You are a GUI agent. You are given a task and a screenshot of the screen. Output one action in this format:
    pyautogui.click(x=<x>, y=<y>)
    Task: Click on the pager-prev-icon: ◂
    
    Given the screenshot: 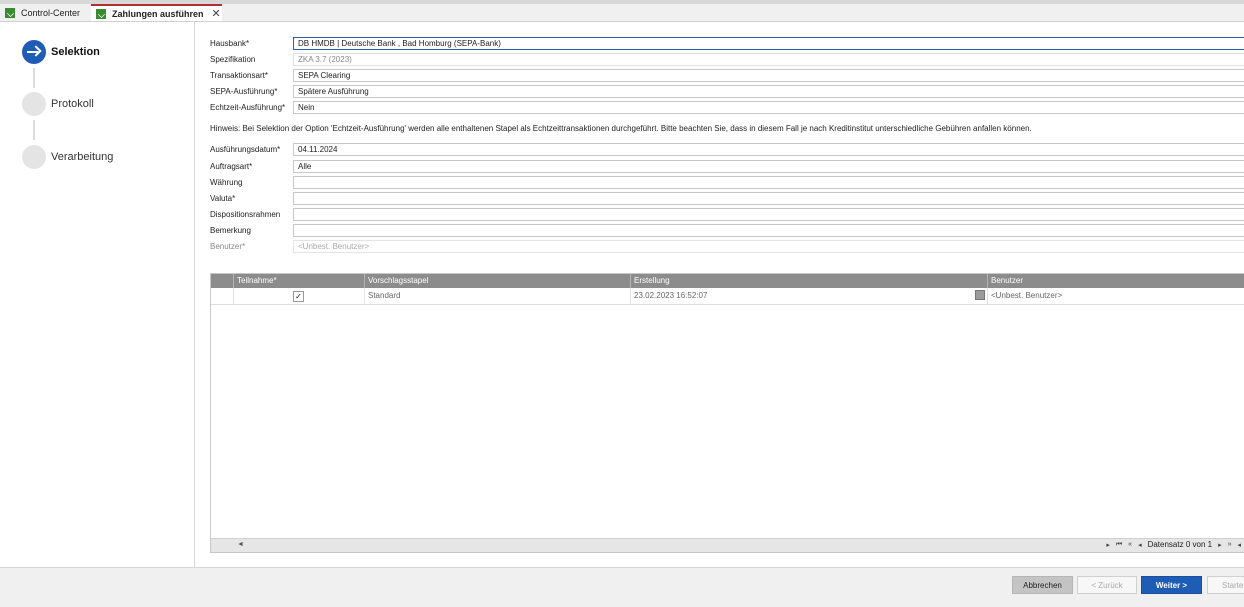 What is the action you would take?
    pyautogui.click(x=1140, y=545)
    